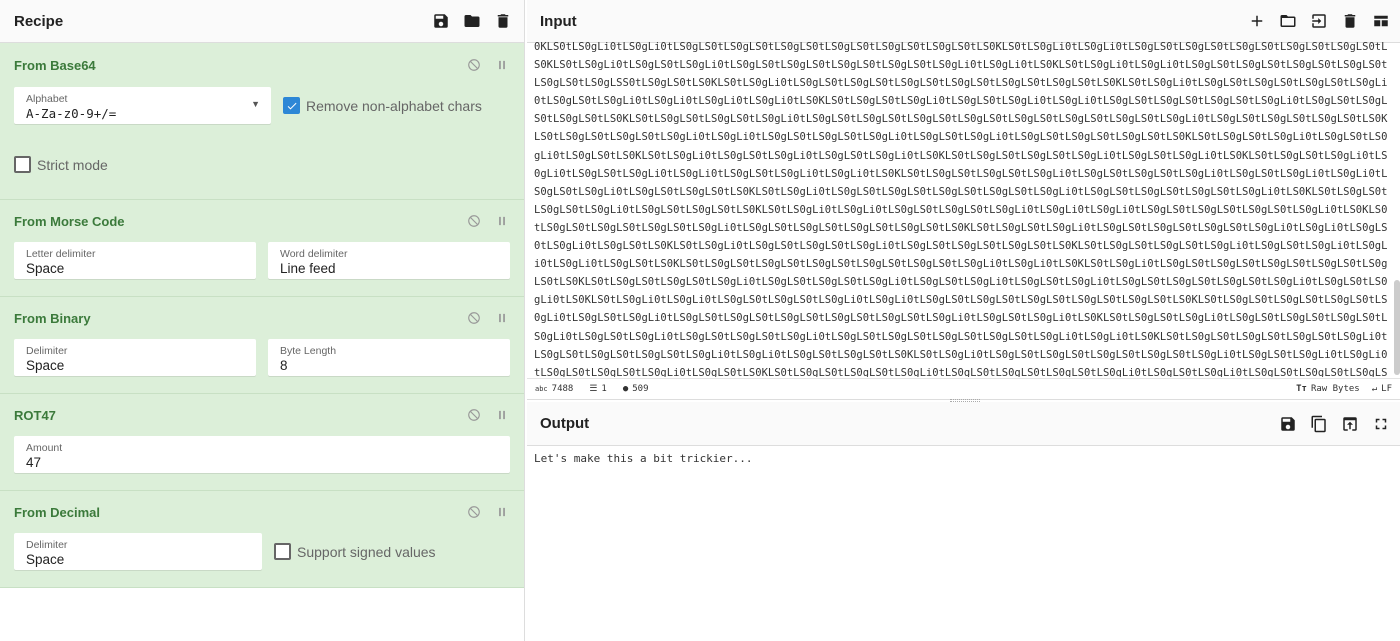 This screenshot has height=641, width=1400. What do you see at coordinates (604, 389) in the screenshot?
I see `lines-value: 1` at bounding box center [604, 389].